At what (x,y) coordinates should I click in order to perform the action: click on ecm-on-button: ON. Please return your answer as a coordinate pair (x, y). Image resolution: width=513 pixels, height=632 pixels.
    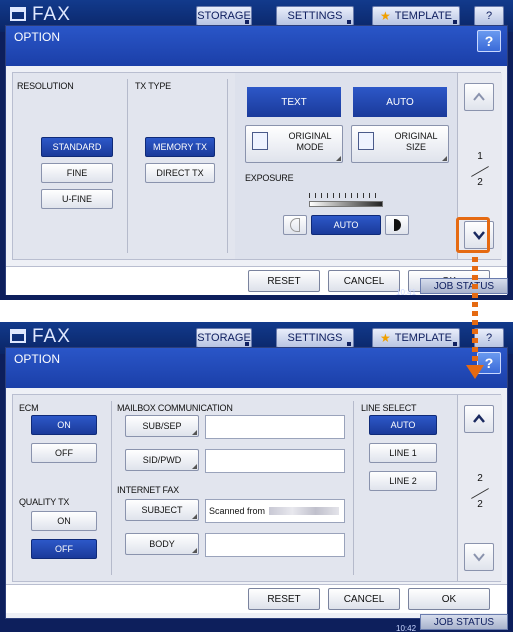
    Looking at the image, I should click on (64, 425).